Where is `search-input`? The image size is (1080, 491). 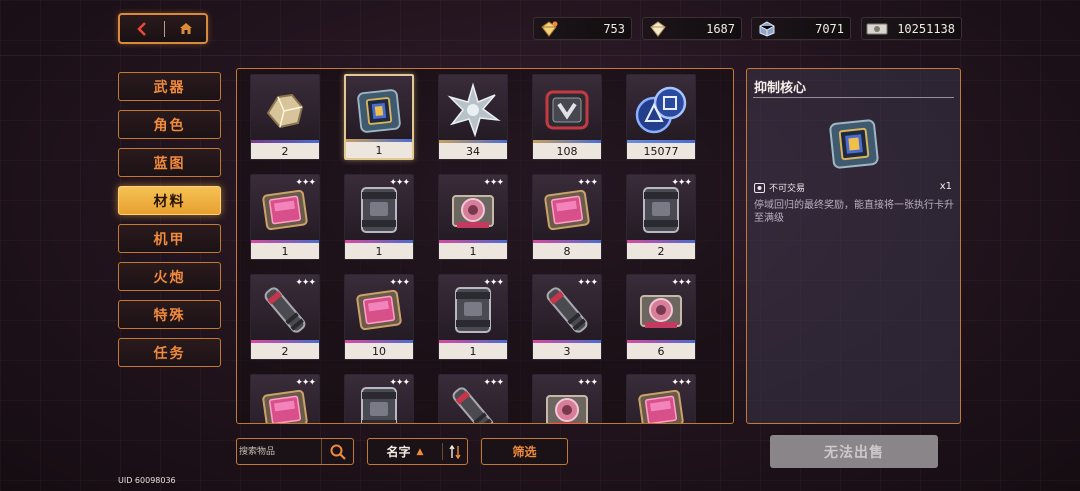 search-input is located at coordinates (280, 451).